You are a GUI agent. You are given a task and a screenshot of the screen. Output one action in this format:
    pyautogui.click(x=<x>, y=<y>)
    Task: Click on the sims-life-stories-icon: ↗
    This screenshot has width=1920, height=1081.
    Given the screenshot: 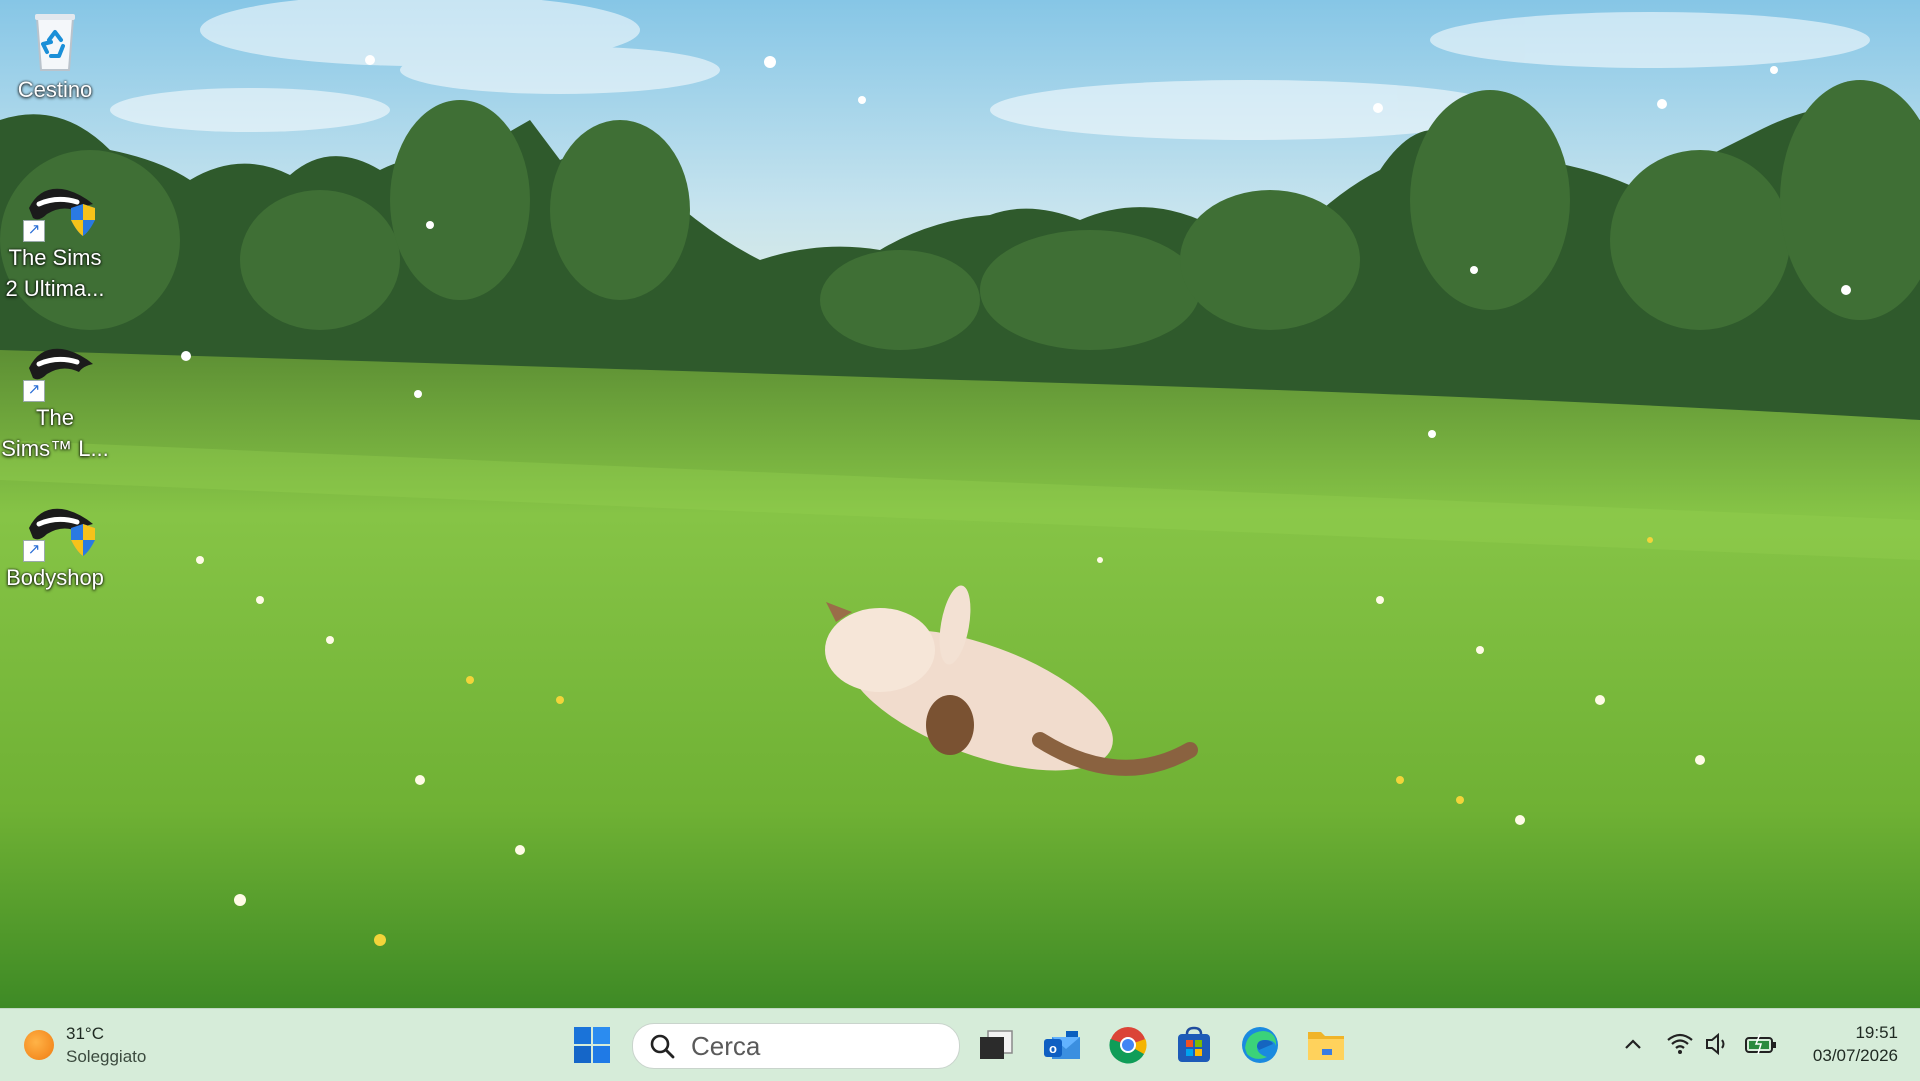 What is the action you would take?
    pyautogui.click(x=58, y=370)
    